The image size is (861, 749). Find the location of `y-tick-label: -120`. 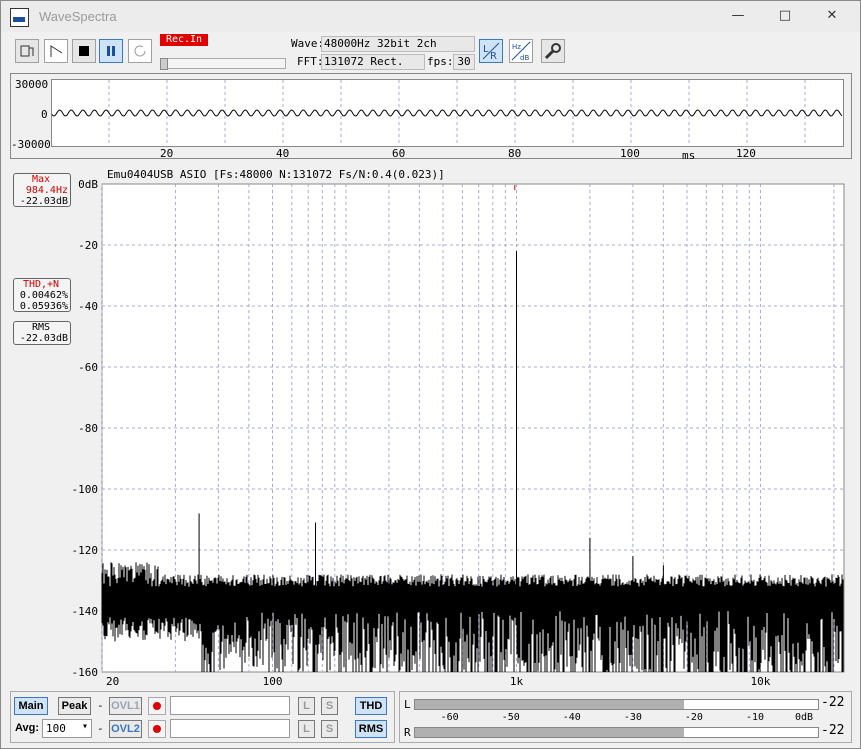

y-tick-label: -120 is located at coordinates (85, 550).